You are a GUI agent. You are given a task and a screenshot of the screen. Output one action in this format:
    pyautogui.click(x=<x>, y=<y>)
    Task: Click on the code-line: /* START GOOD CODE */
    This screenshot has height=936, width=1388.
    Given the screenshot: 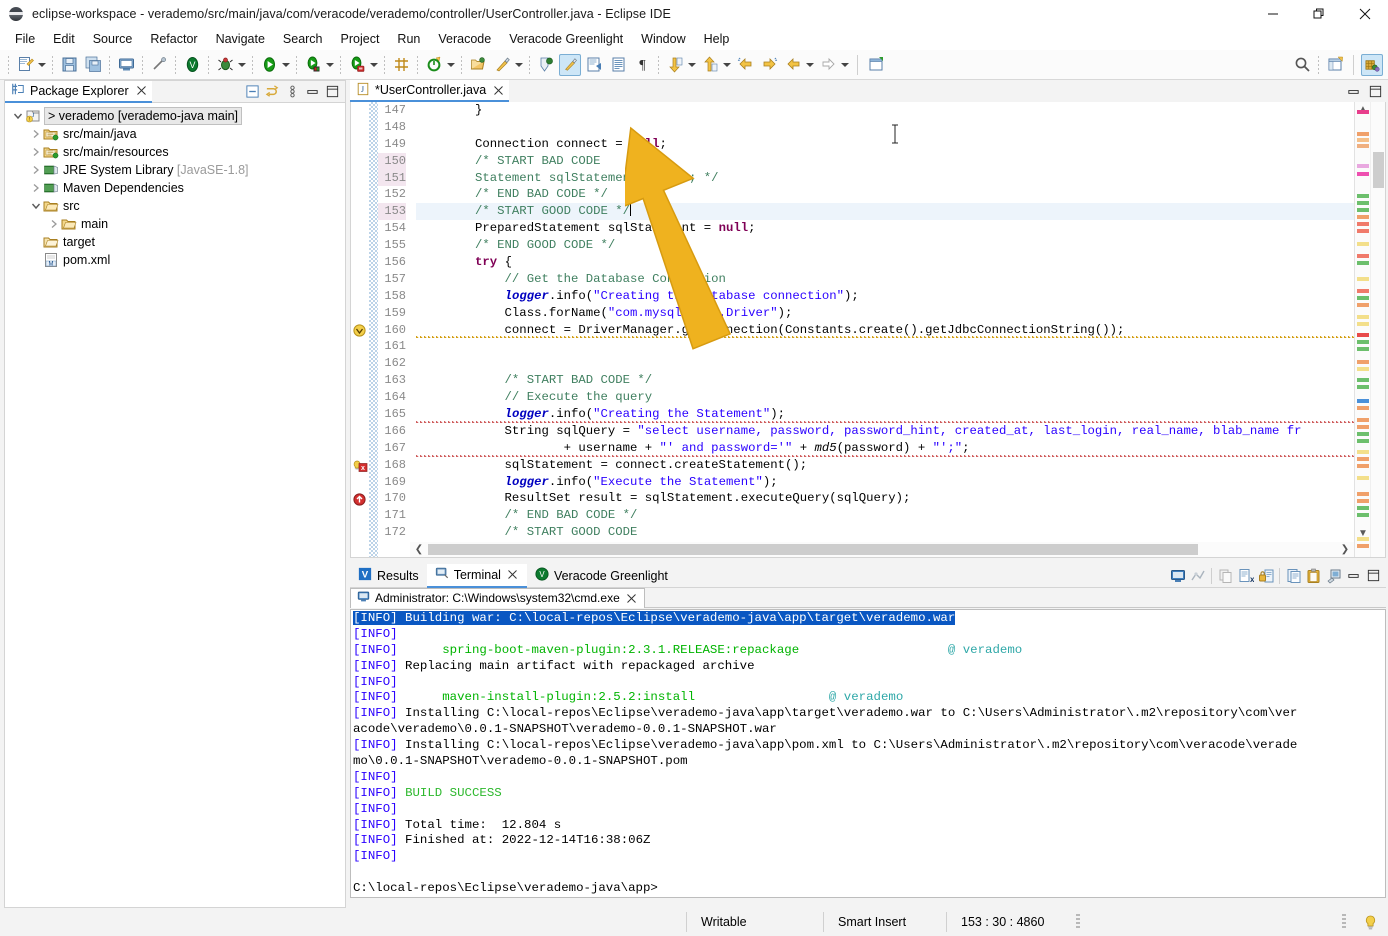 What is the action you would take?
    pyautogui.click(x=885, y=212)
    